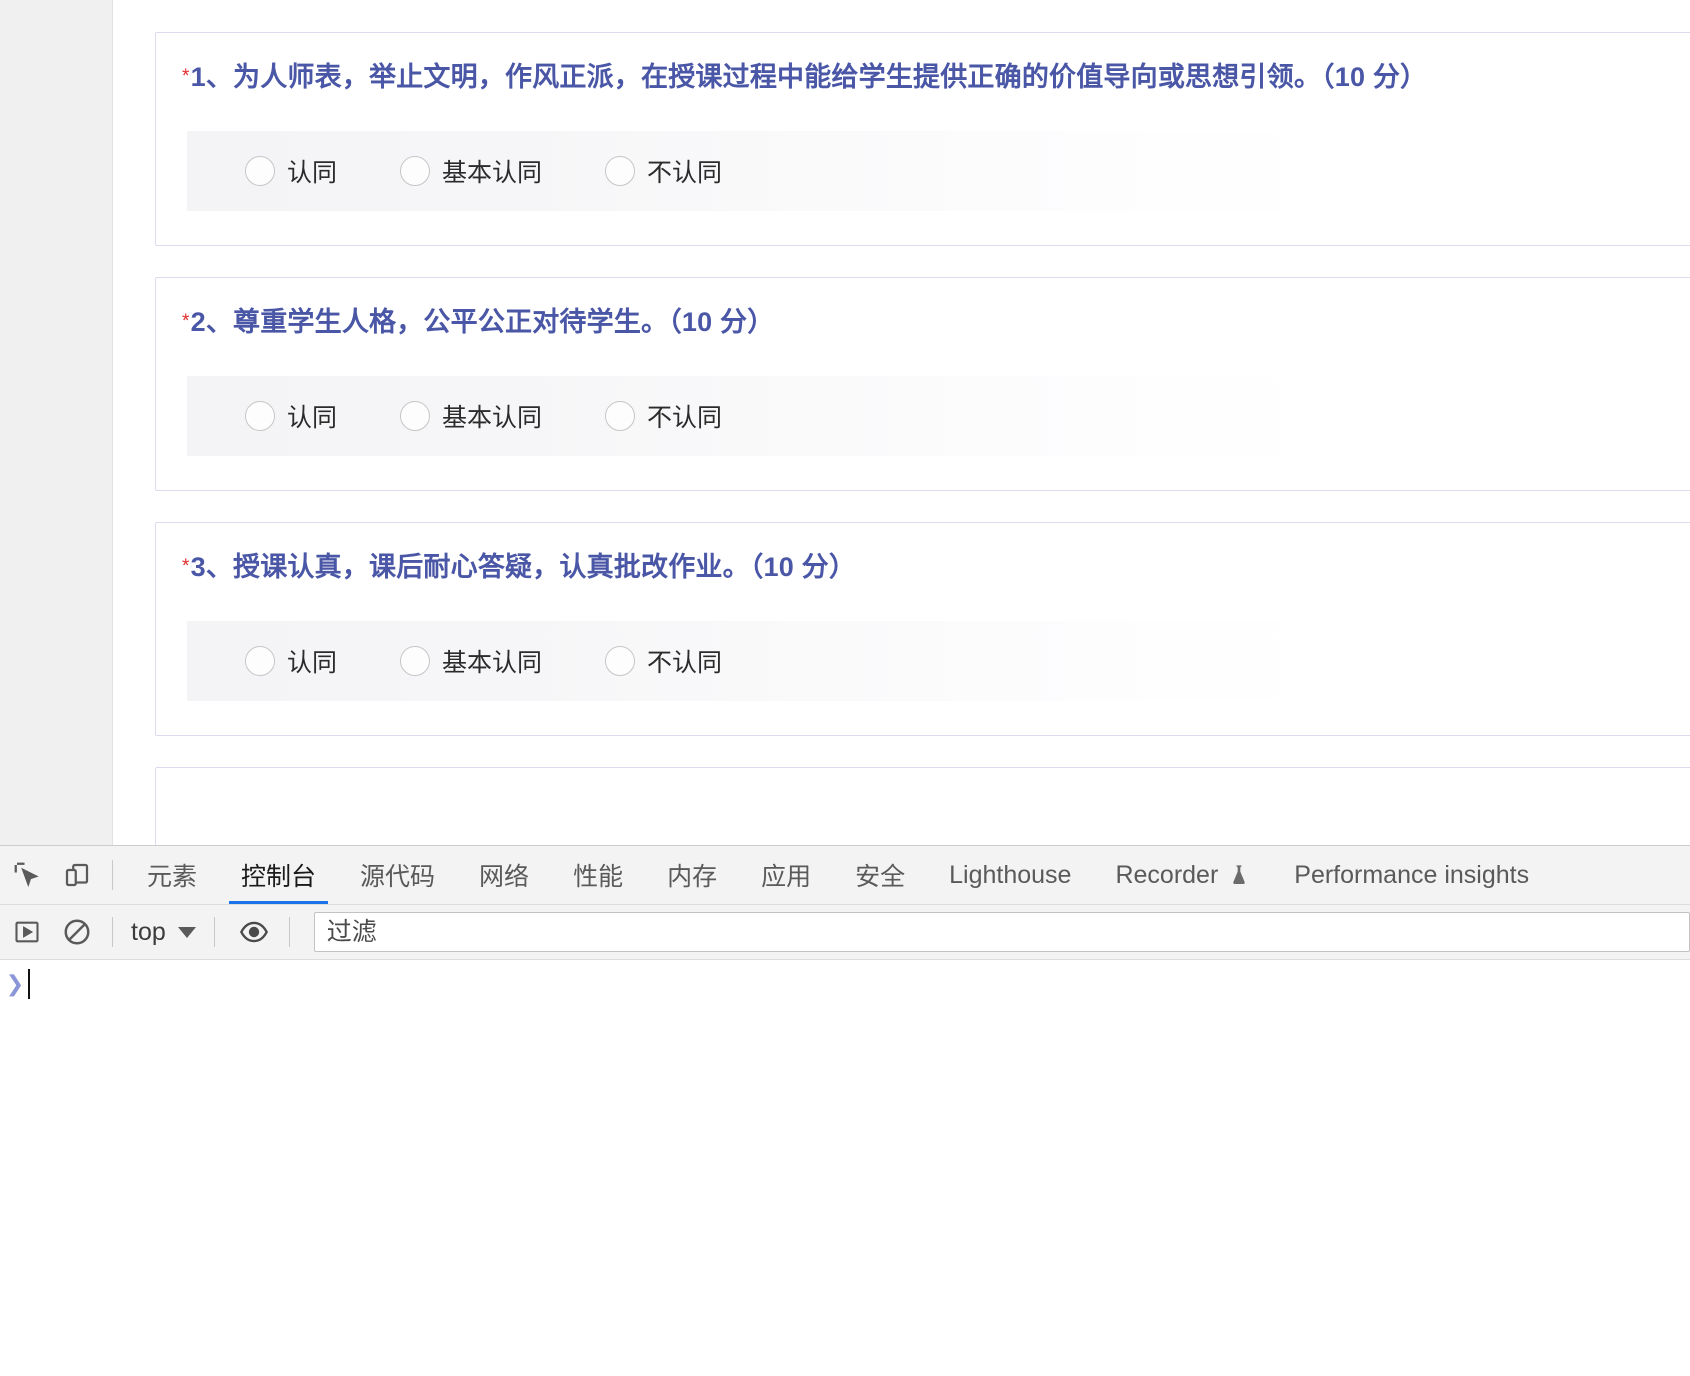 Image resolution: width=1690 pixels, height=1376 pixels. I want to click on question-card-3: *3、授课认真，课后耐心答疑，认真批改作业。（10 分） 认同 基本认同 不认同, so click(922, 629).